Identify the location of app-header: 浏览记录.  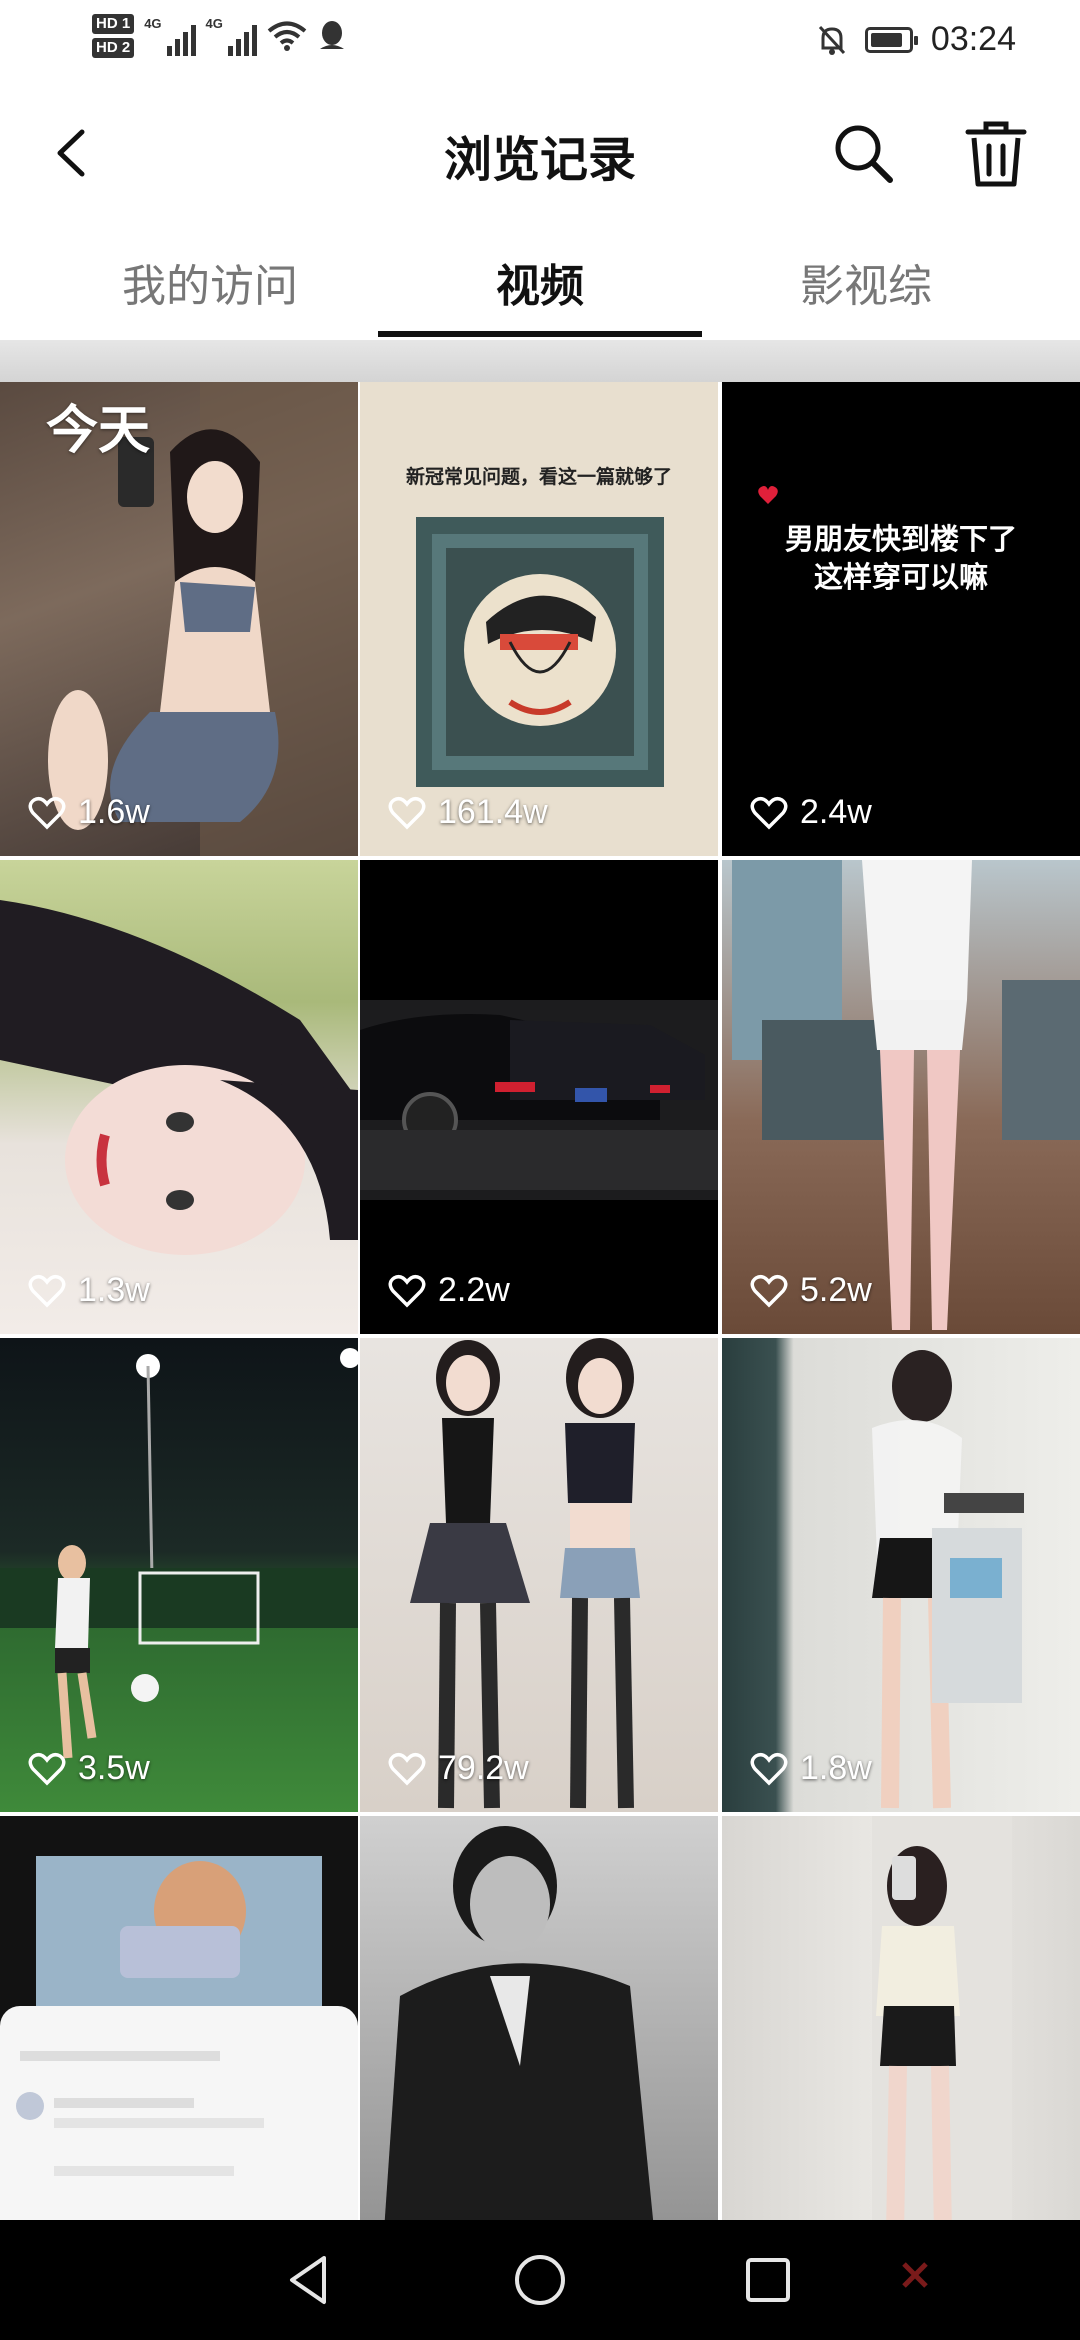
(540, 155).